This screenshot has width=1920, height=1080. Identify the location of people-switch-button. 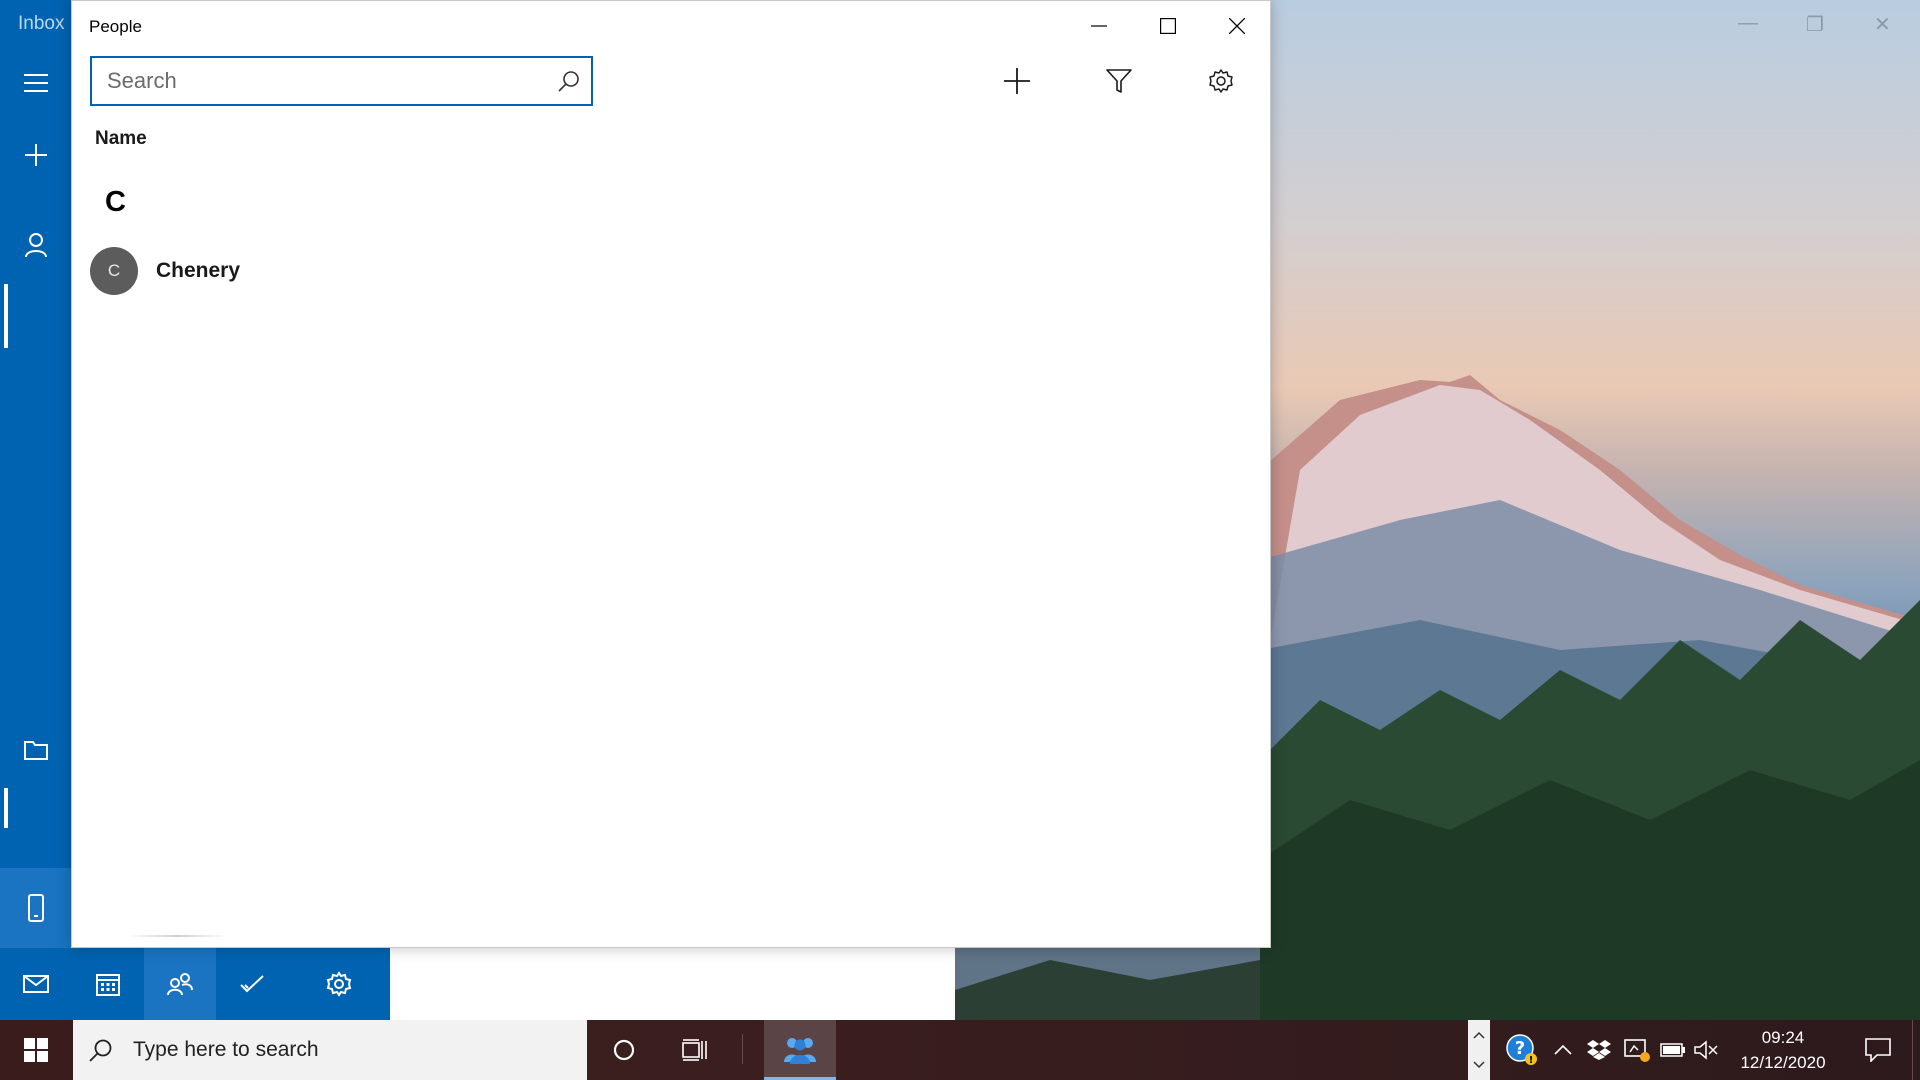
(180, 984).